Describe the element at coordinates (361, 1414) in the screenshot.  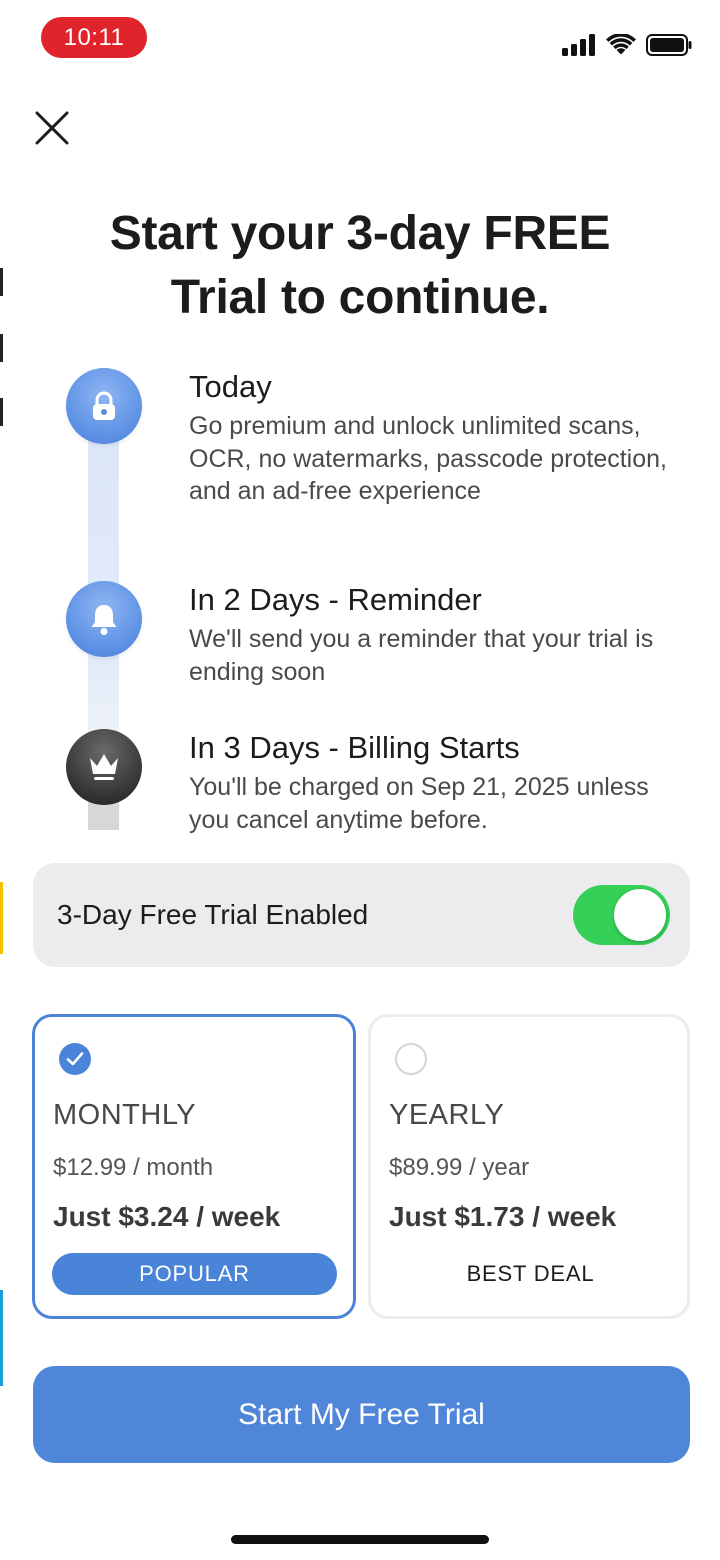
I see `start-free-trial-button: Start My Free Trial` at that location.